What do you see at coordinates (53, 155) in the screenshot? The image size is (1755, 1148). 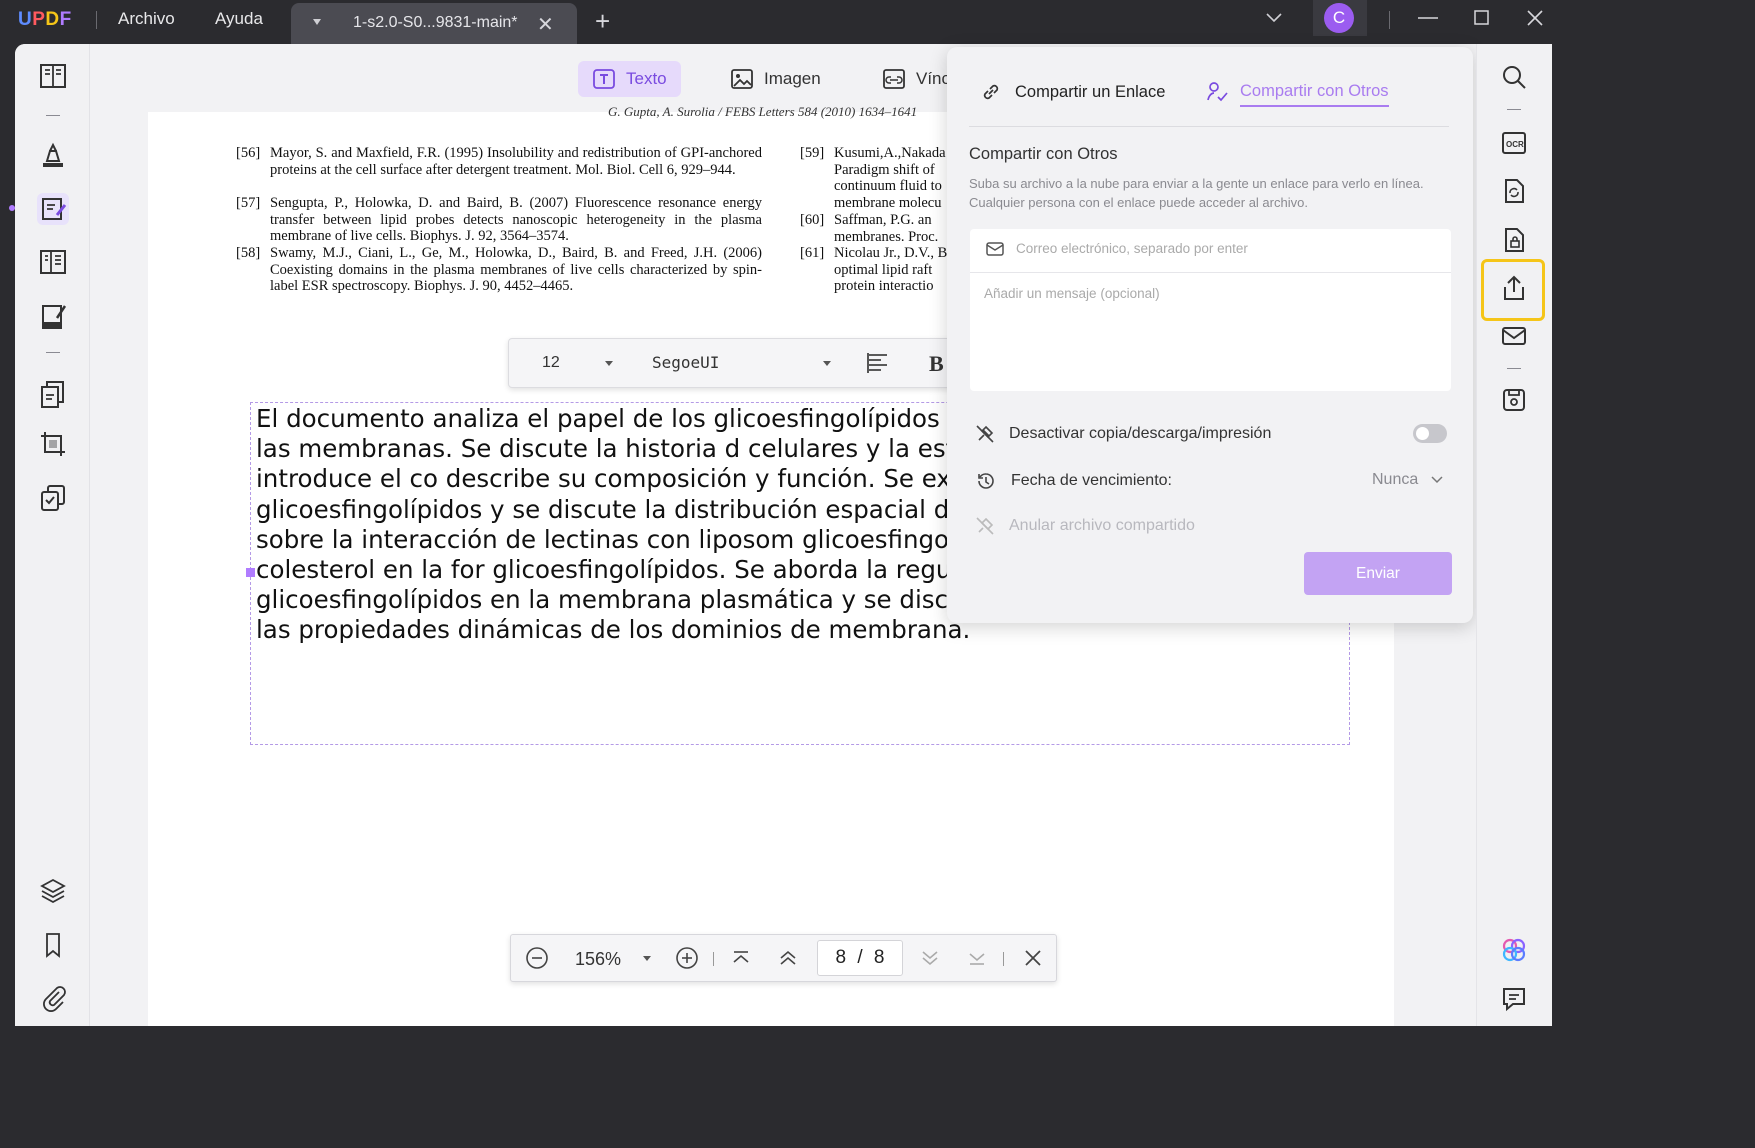 I see `comment-highlighter-icon` at bounding box center [53, 155].